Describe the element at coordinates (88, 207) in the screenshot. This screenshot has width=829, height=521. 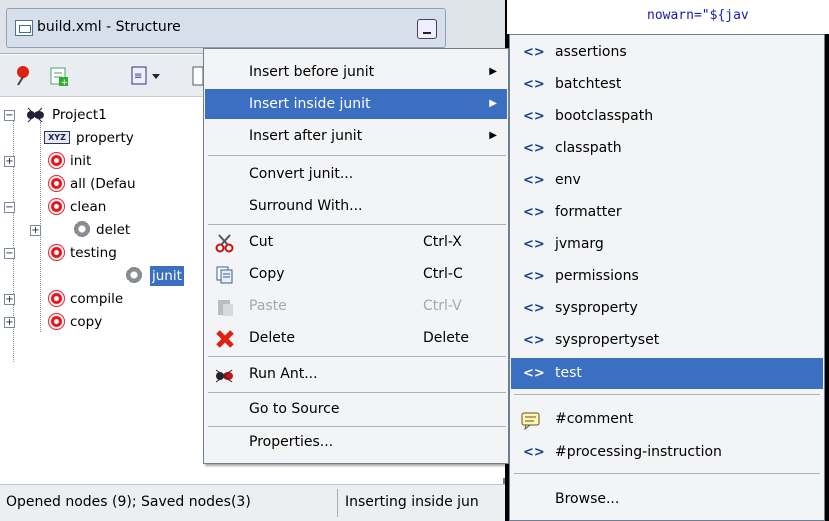
I see `tree-node-label: clean` at that location.